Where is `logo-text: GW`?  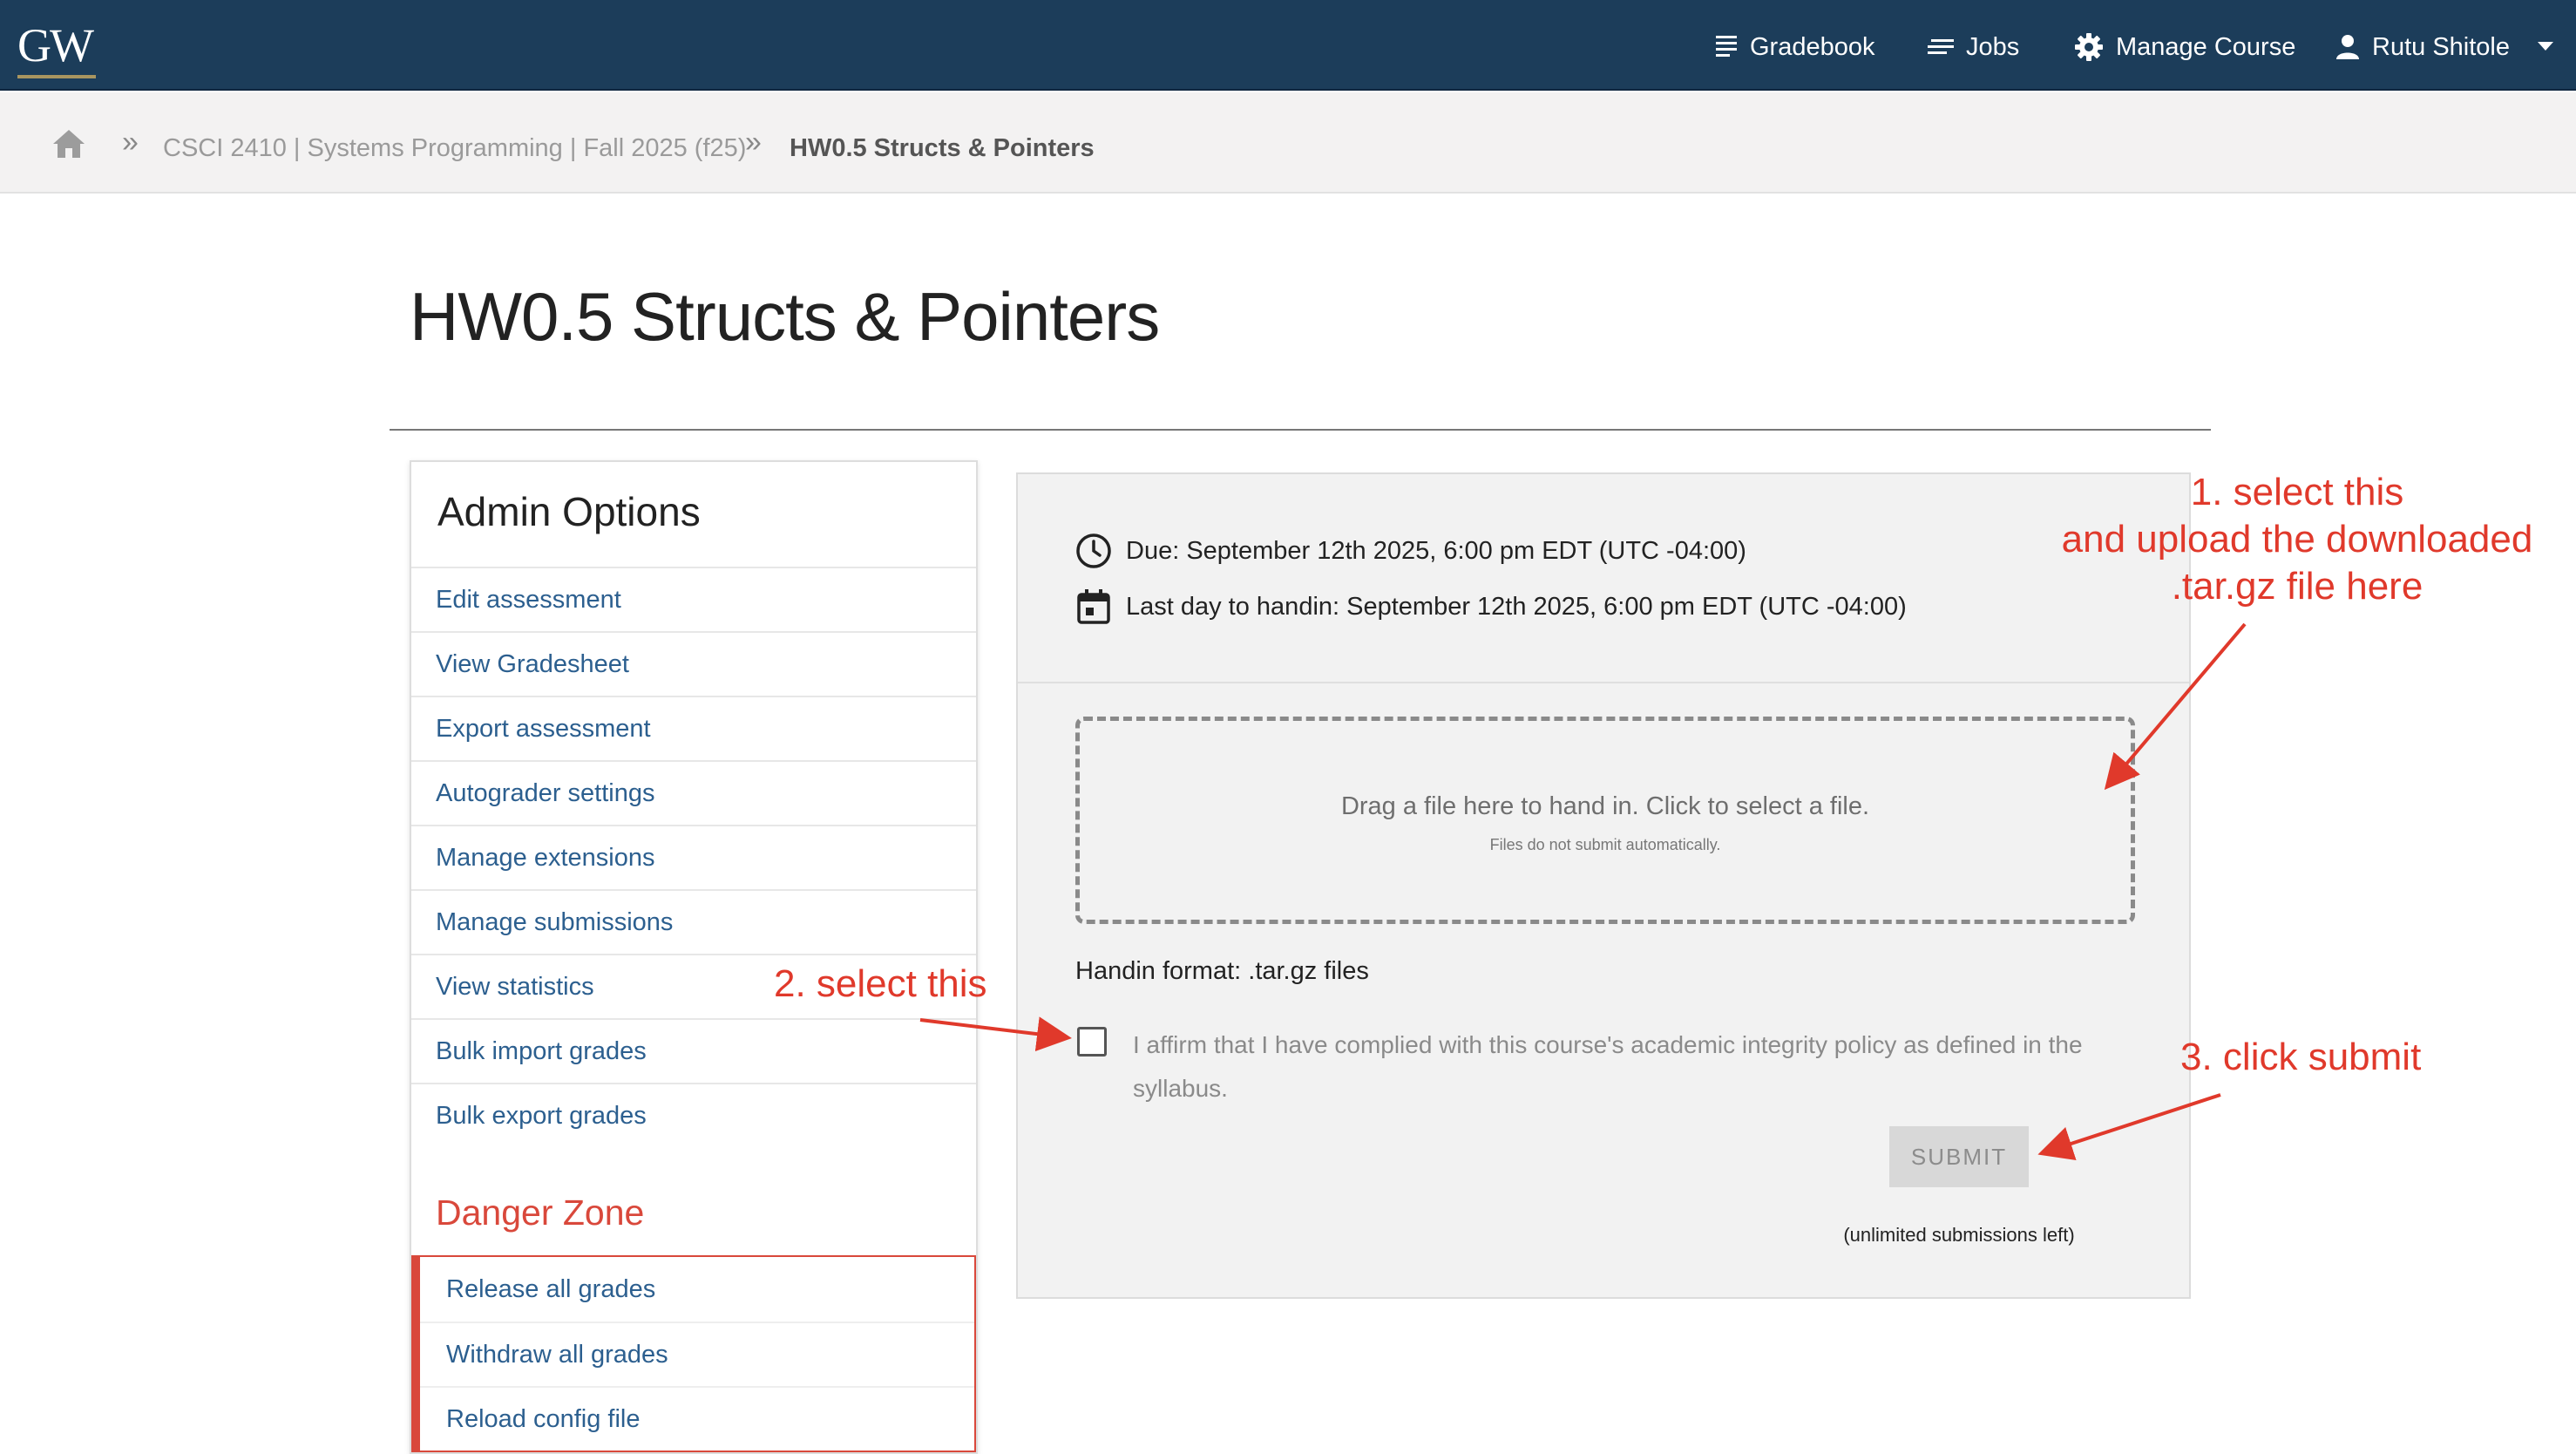 logo-text: GW is located at coordinates (56, 45).